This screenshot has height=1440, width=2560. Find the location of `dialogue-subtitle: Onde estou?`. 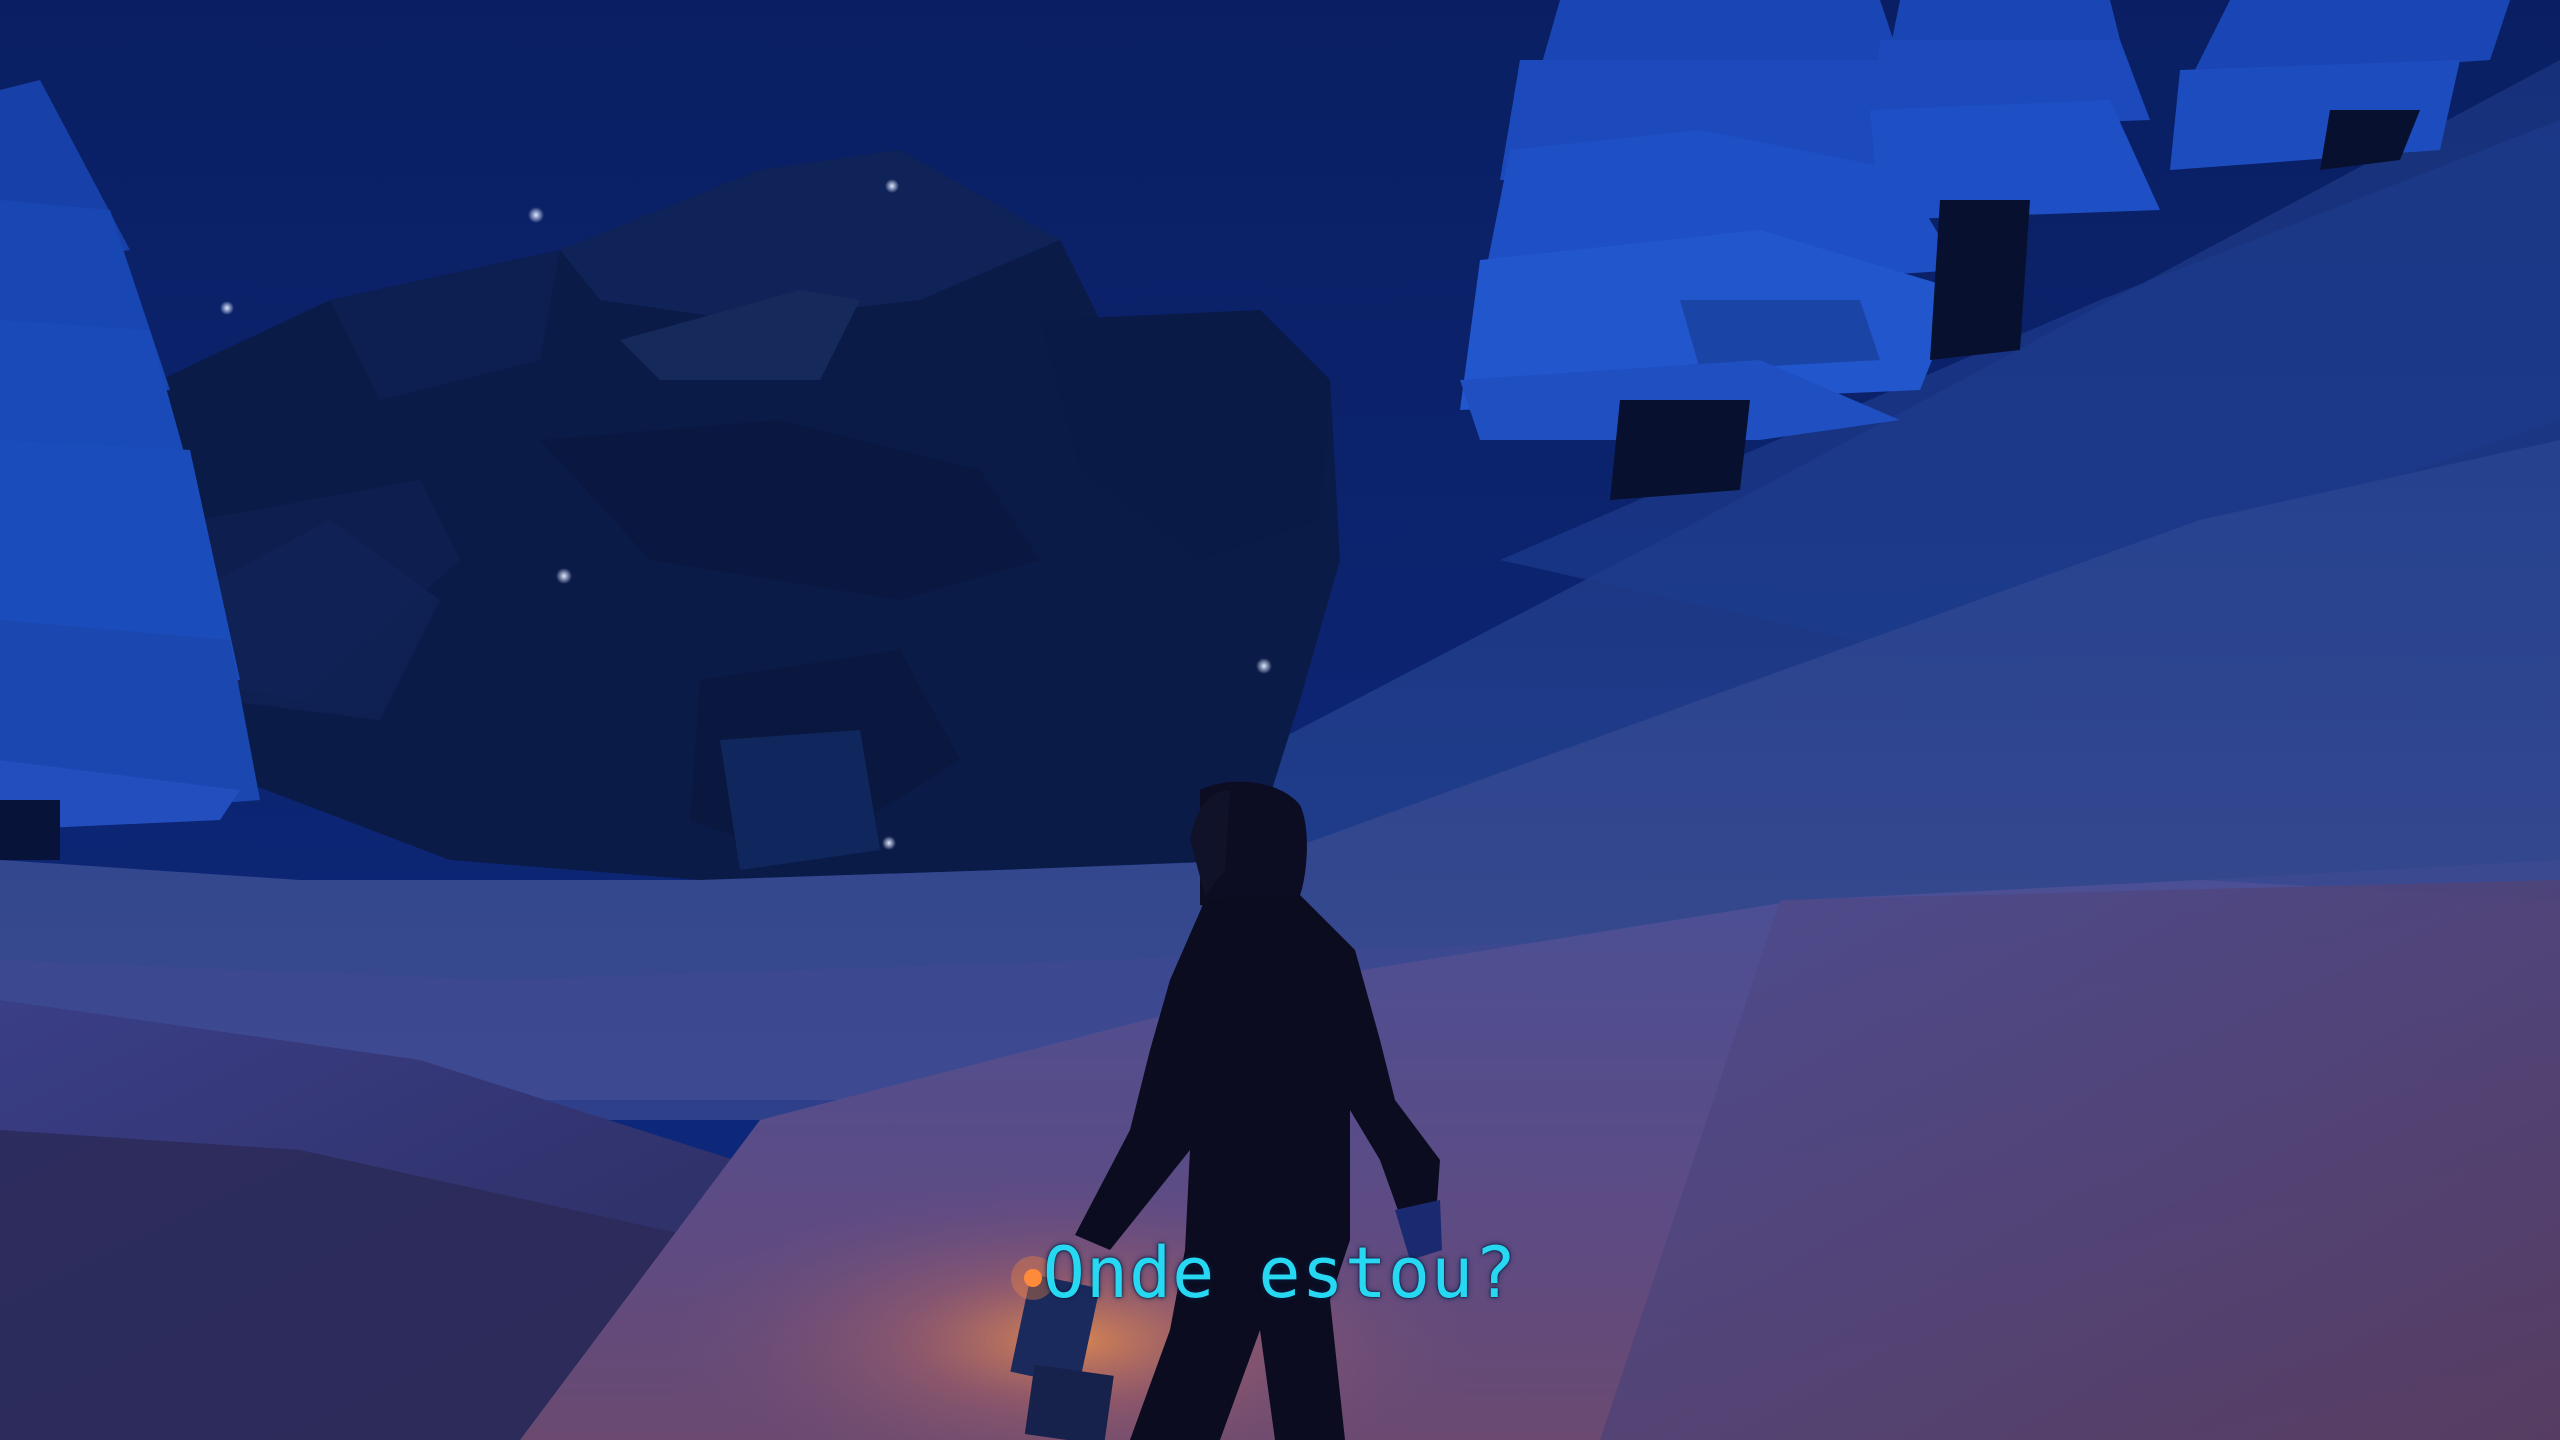

dialogue-subtitle: Onde estou? is located at coordinates (1280, 1273).